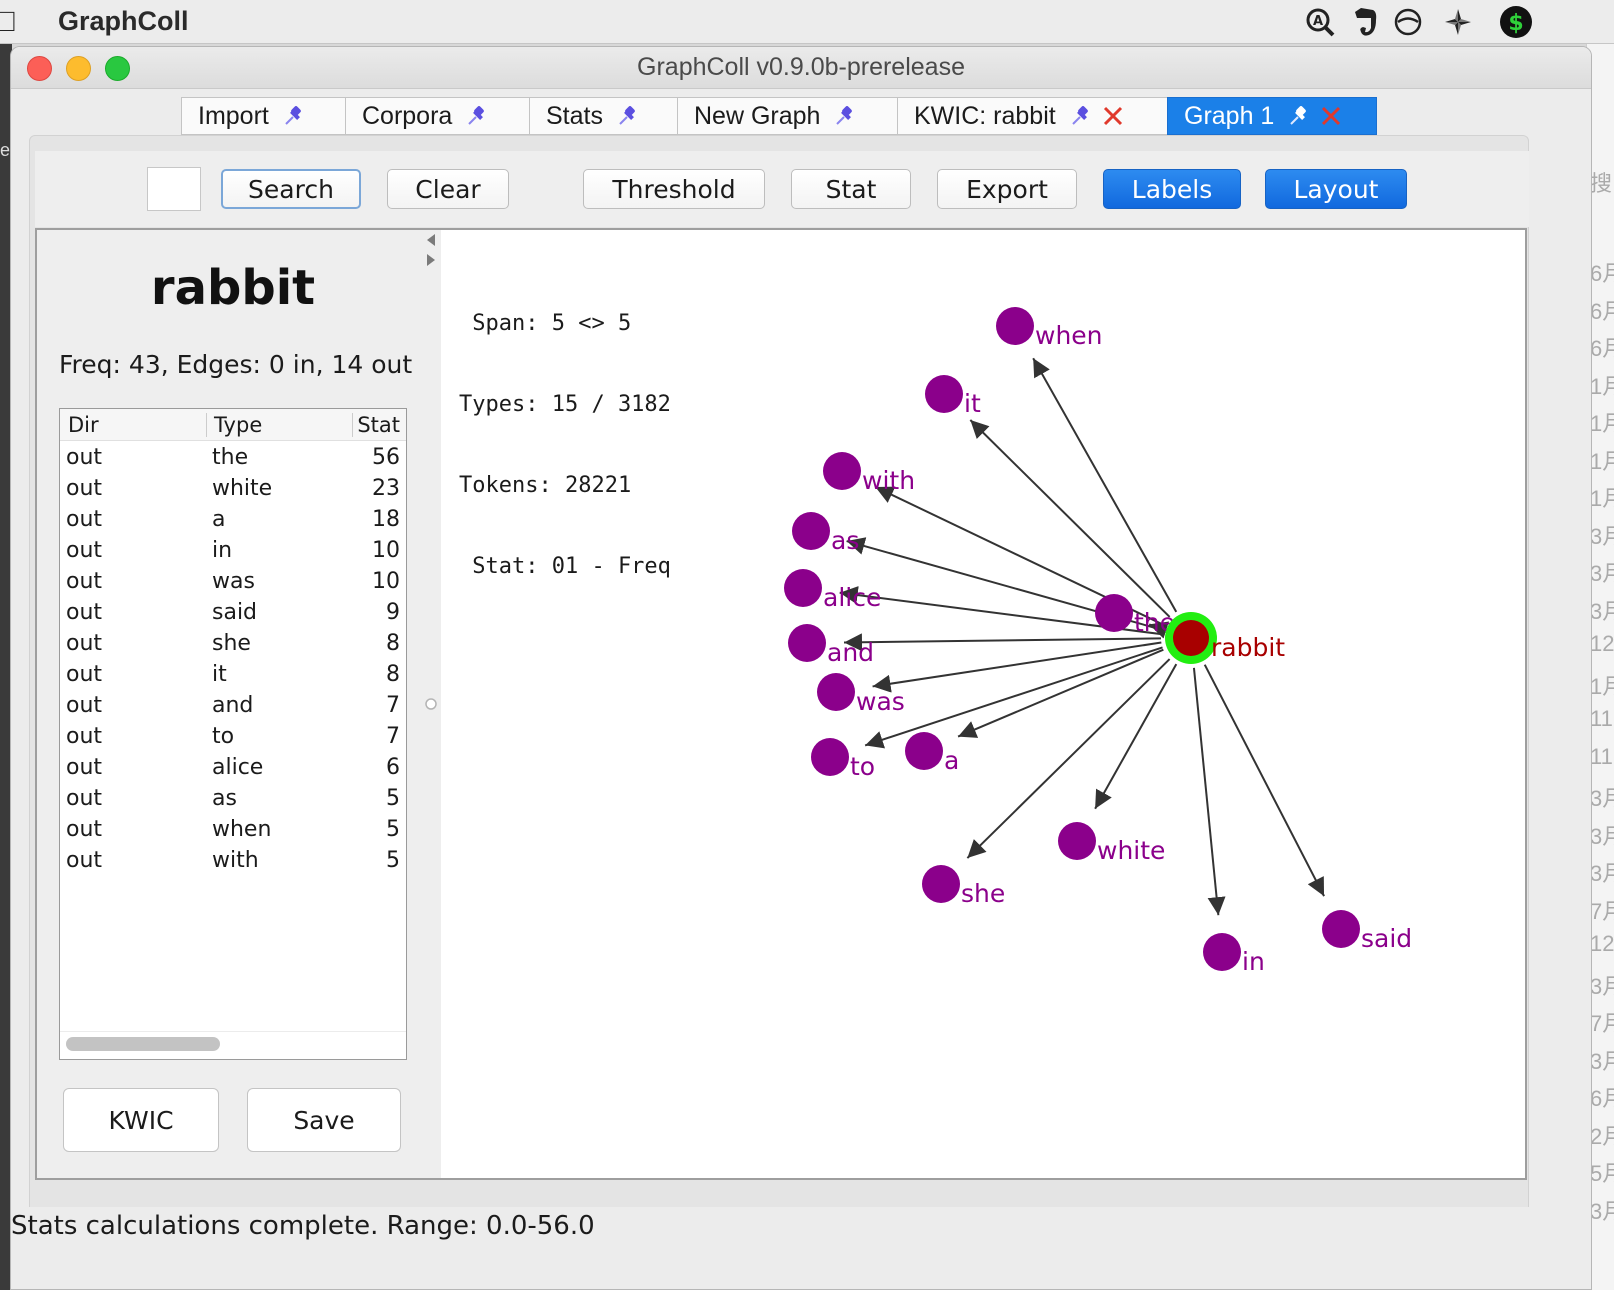 The height and width of the screenshot is (1290, 1614). I want to click on center-node-rabbit, so click(1191, 638).